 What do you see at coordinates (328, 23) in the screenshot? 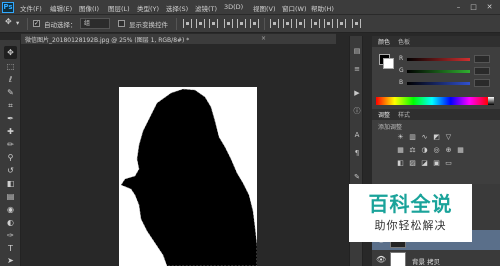
I see `distribute-hcenter-icon` at bounding box center [328, 23].